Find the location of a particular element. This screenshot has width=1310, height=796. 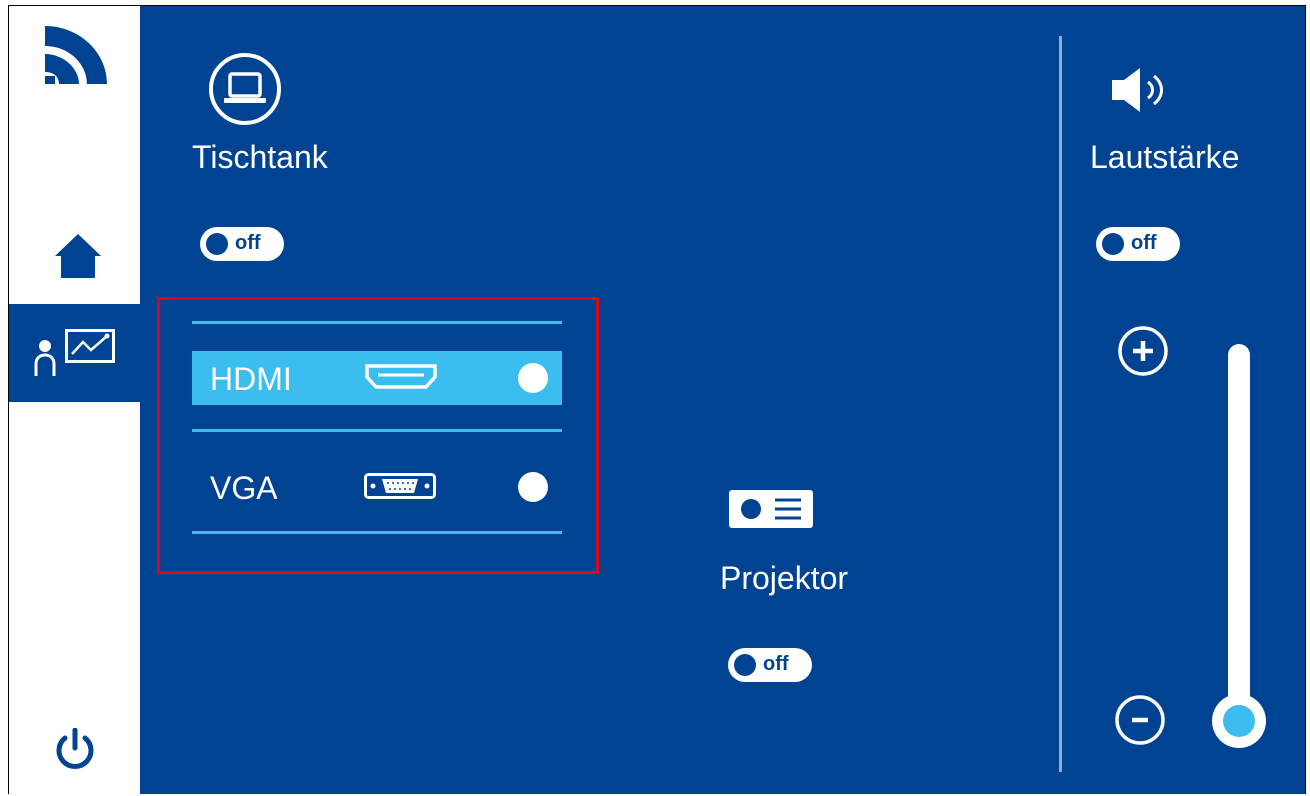

volume-toggle: off is located at coordinates (1138, 244).